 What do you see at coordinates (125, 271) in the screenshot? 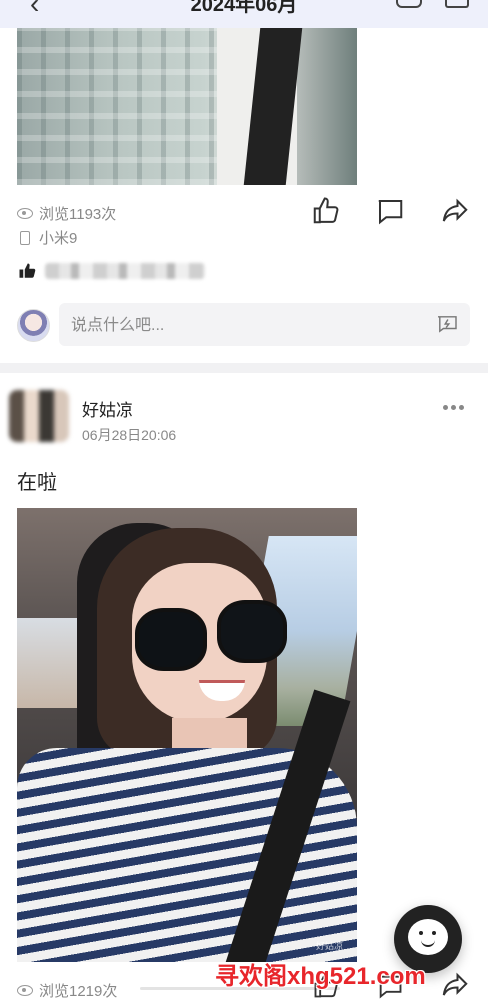
I see `liked-users-blurred` at bounding box center [125, 271].